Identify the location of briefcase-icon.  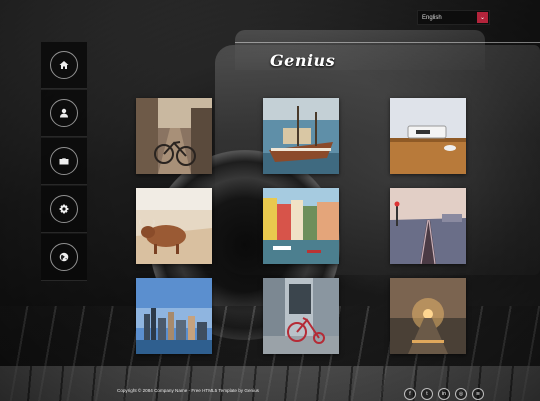
(64, 161).